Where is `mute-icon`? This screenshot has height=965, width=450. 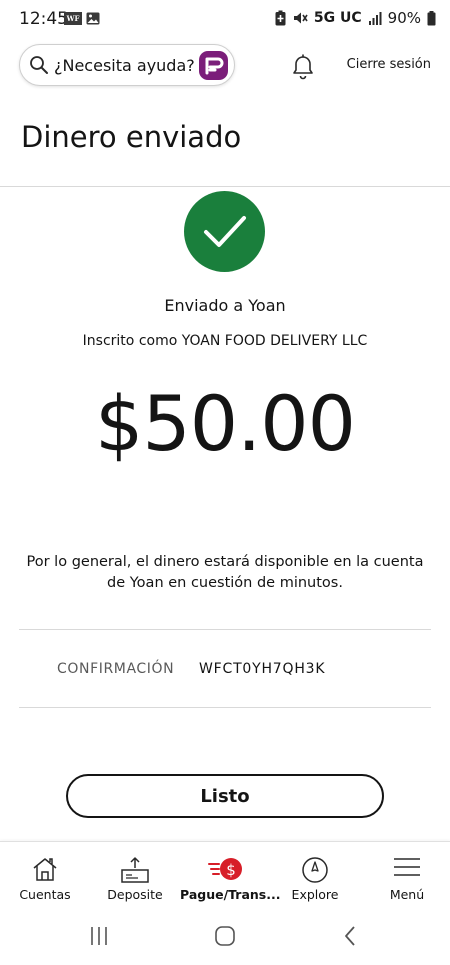 mute-icon is located at coordinates (300, 18).